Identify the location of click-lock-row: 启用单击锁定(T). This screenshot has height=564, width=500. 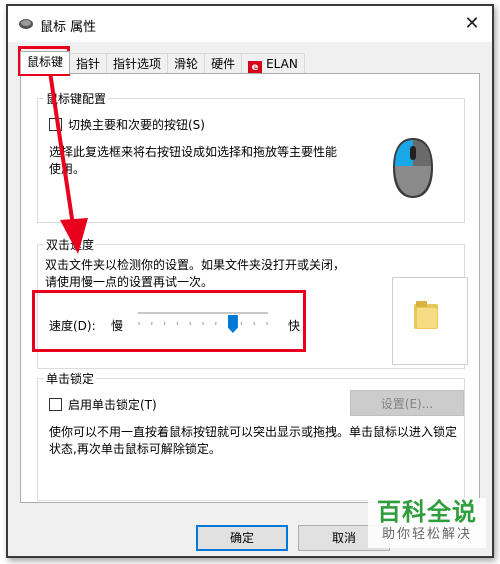
(103, 404).